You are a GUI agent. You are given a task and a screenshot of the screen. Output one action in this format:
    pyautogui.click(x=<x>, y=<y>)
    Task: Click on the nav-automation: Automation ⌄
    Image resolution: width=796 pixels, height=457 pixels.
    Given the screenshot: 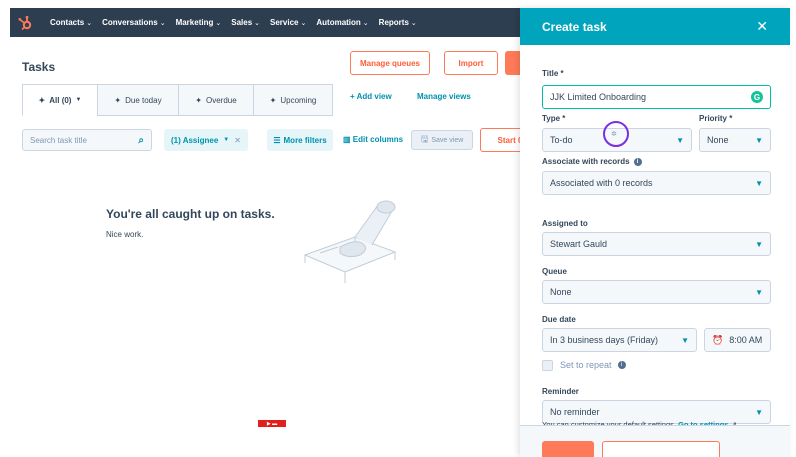 What is the action you would take?
    pyautogui.click(x=342, y=22)
    